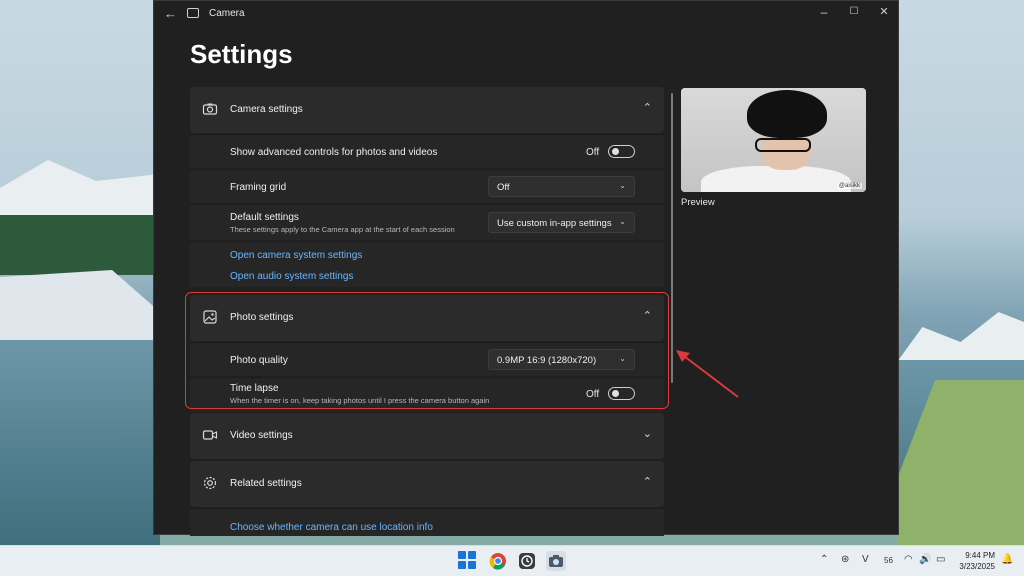 Image resolution: width=1024 pixels, height=576 pixels. What do you see at coordinates (554, 223) in the screenshot?
I see `default-settings-value: Use custom in-app settings` at bounding box center [554, 223].